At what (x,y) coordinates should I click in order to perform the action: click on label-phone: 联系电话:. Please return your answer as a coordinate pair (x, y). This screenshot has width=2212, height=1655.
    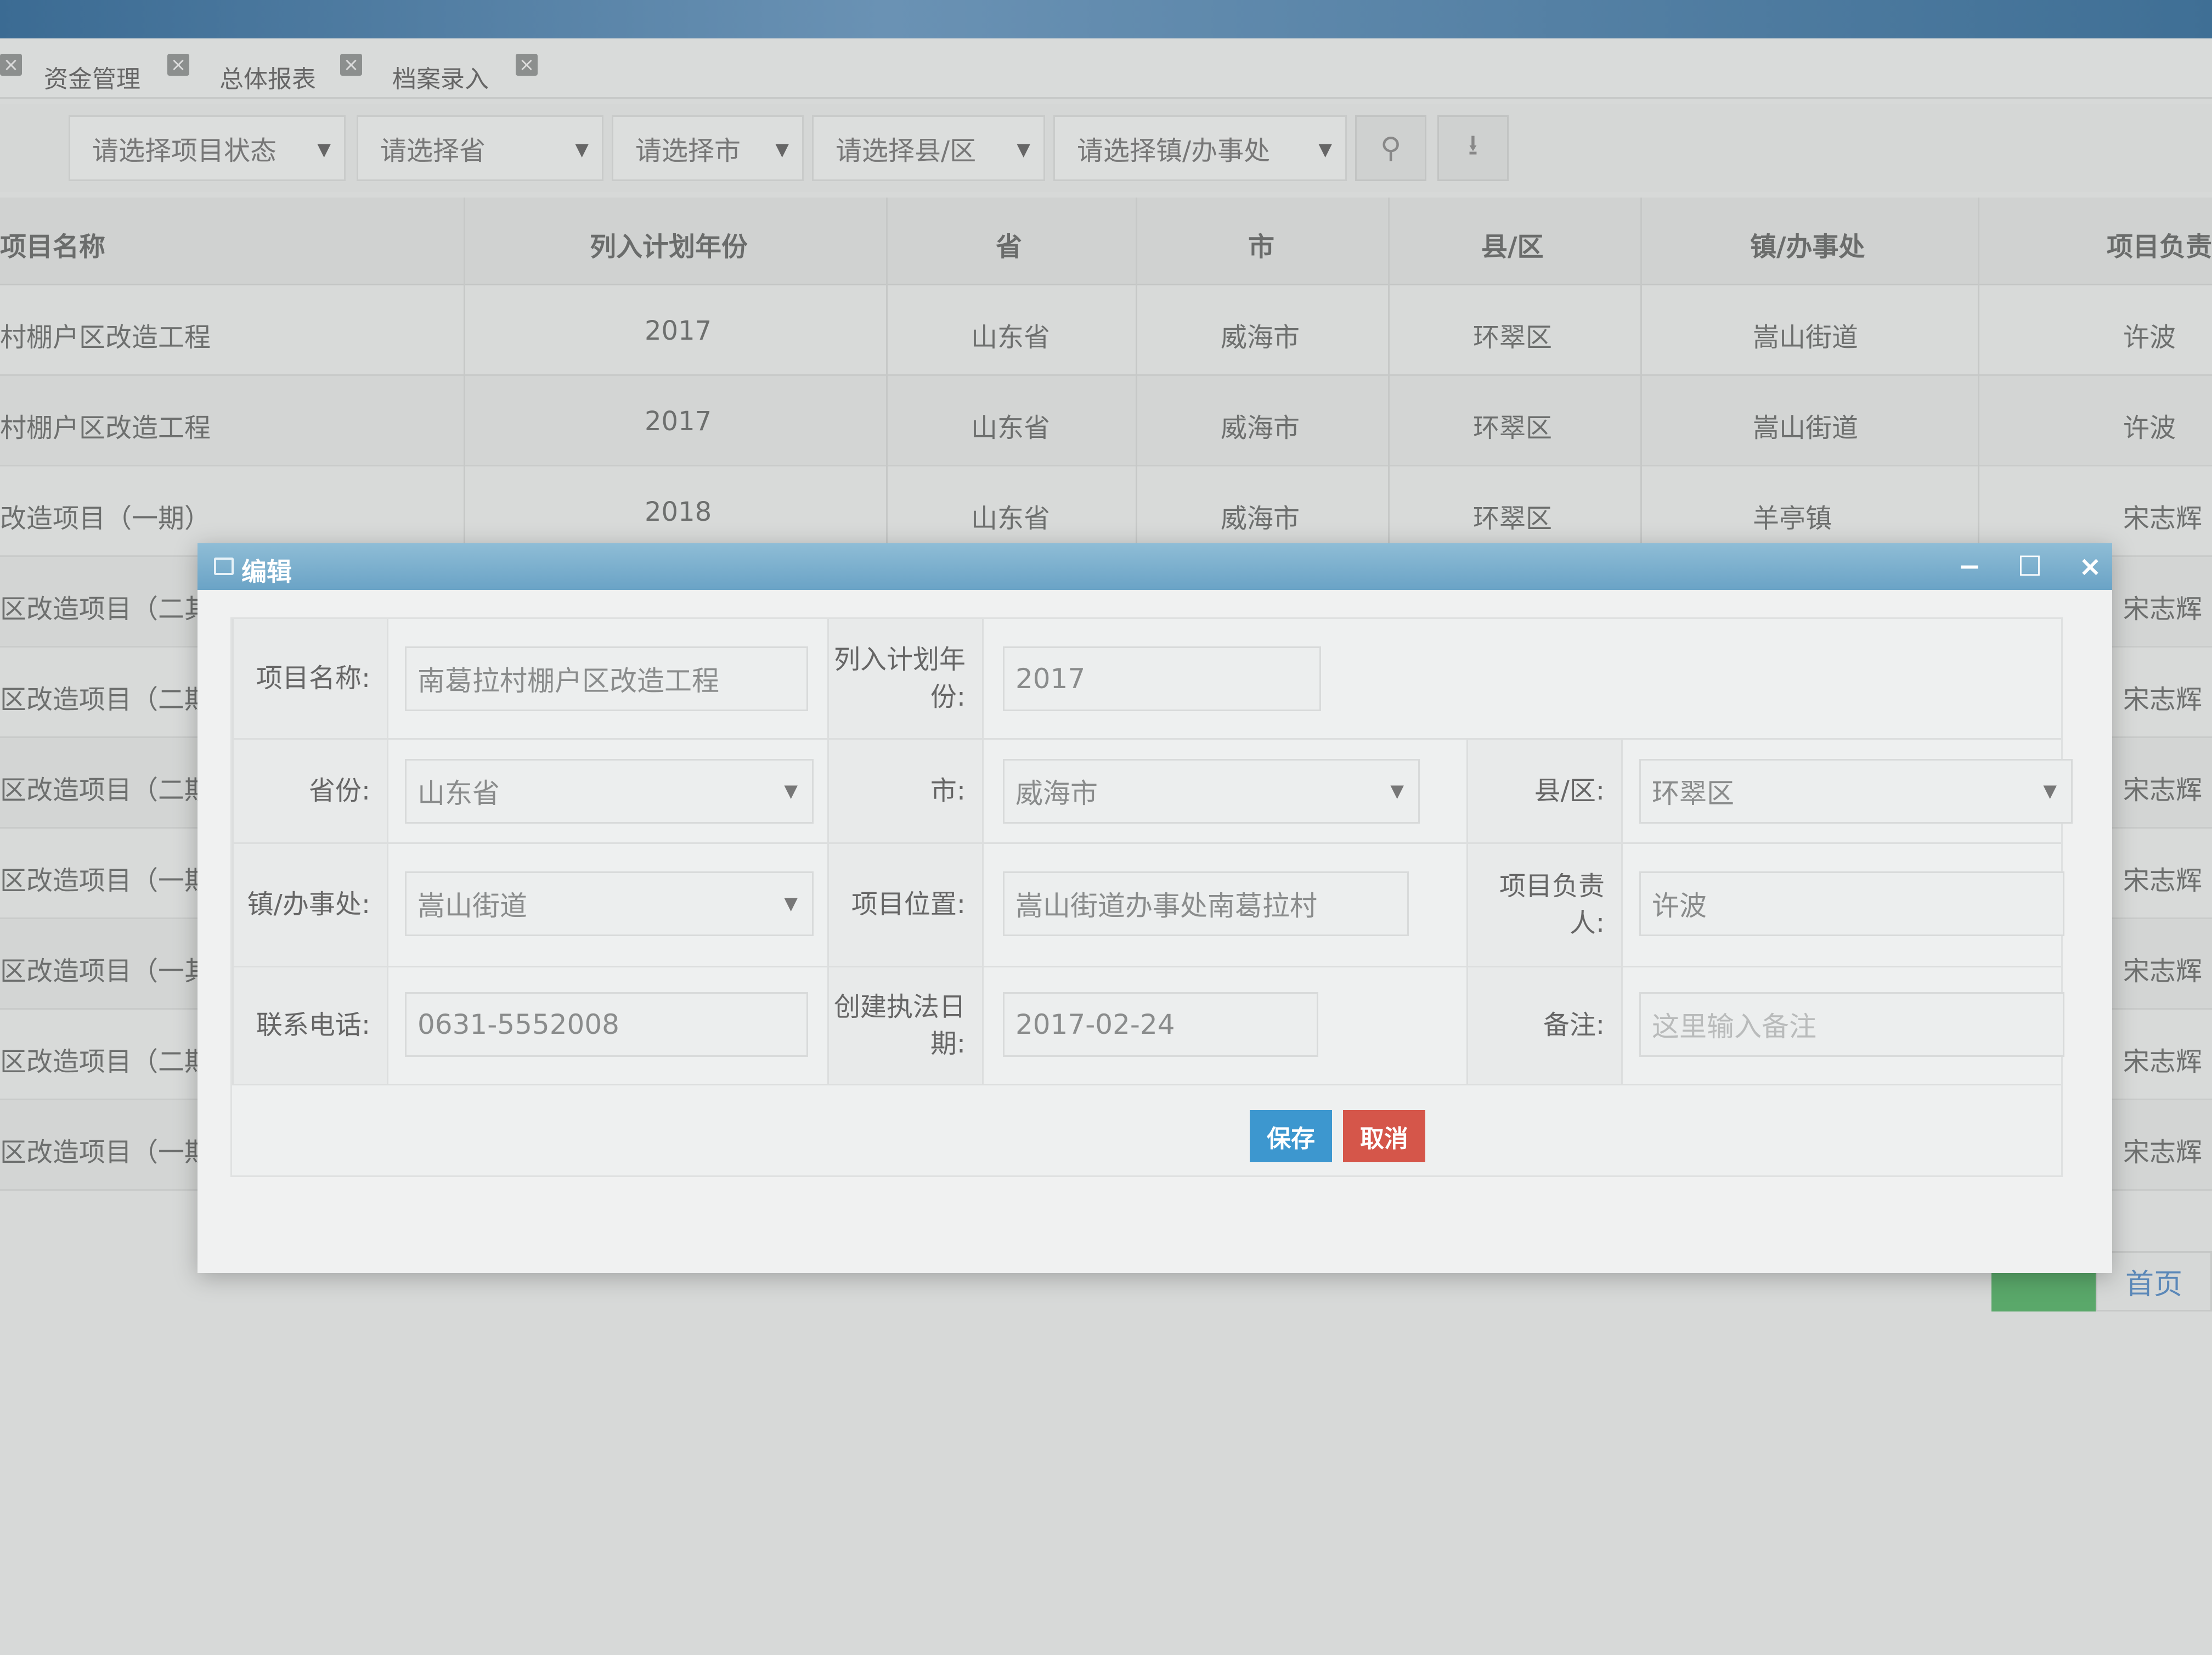
    Looking at the image, I should click on (310, 1025).